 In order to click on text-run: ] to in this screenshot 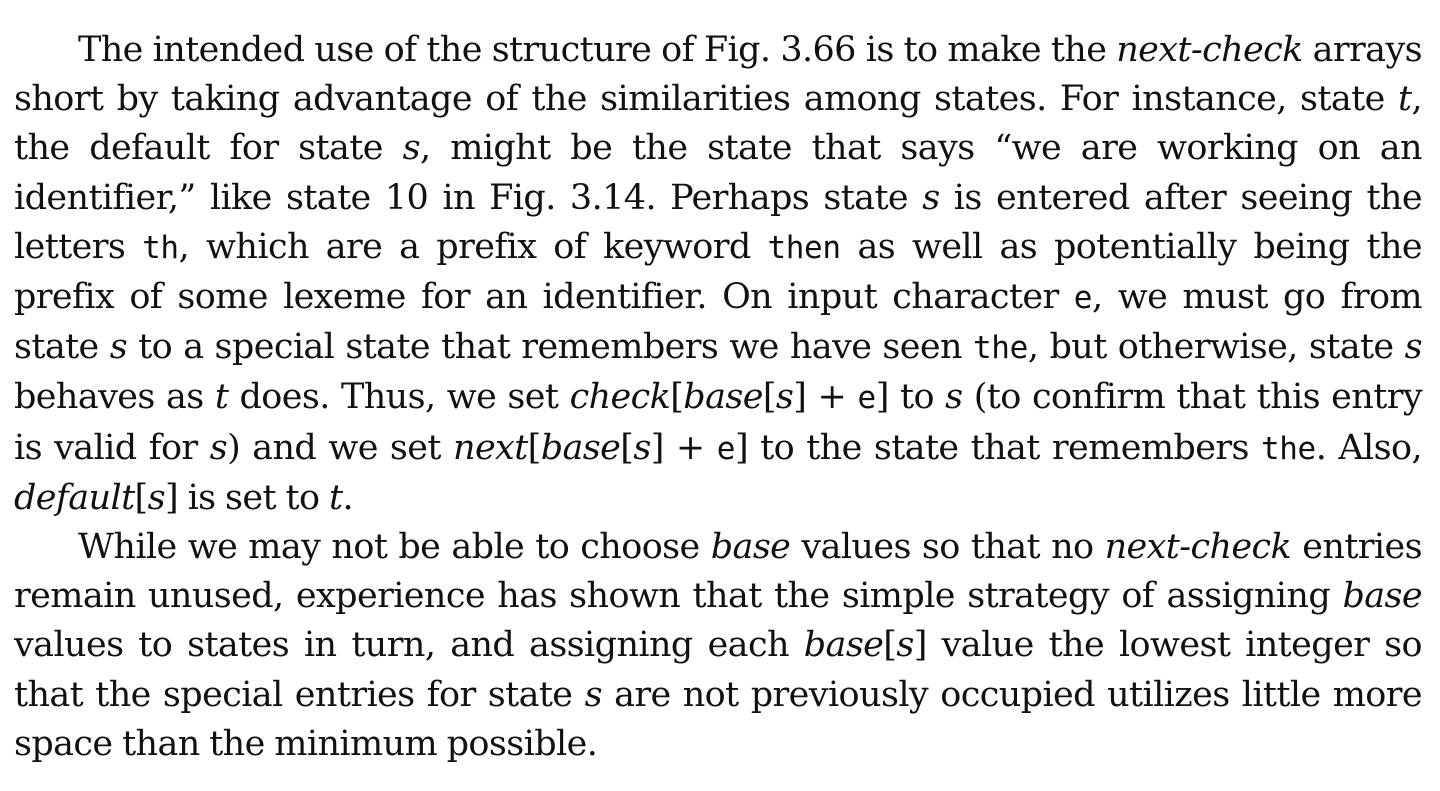, I will do `click(910, 397)`.